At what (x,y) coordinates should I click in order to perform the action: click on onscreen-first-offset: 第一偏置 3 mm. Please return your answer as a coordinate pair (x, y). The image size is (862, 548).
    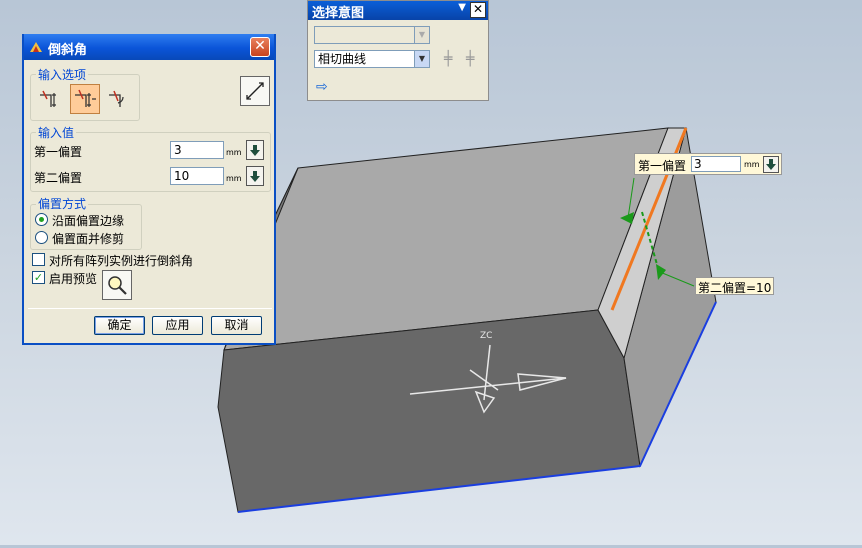
    Looking at the image, I should click on (708, 164).